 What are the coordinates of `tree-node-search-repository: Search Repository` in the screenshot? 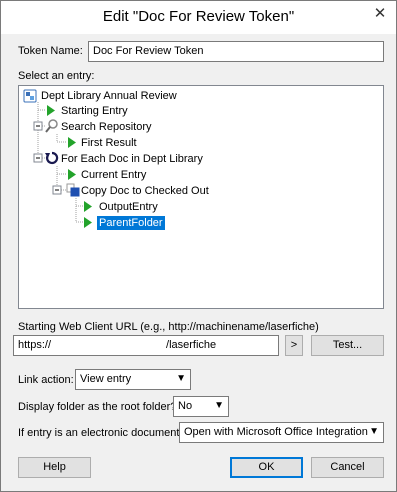 It's located at (106, 127).